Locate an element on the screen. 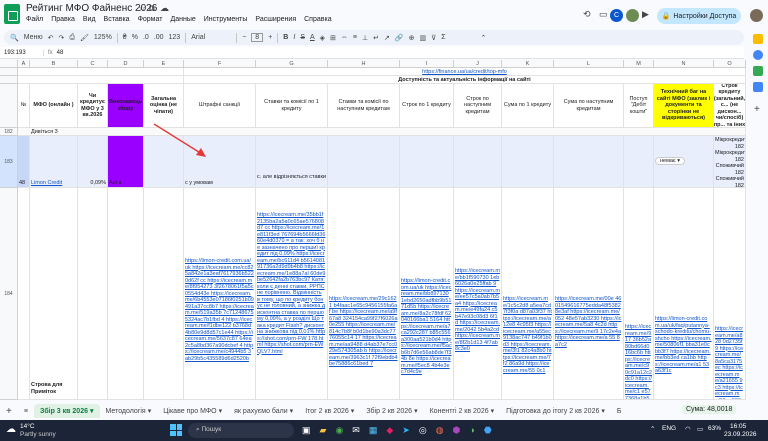 This screenshot has width=768, height=441. telegram-icon: ➤ is located at coordinates (406, 430).